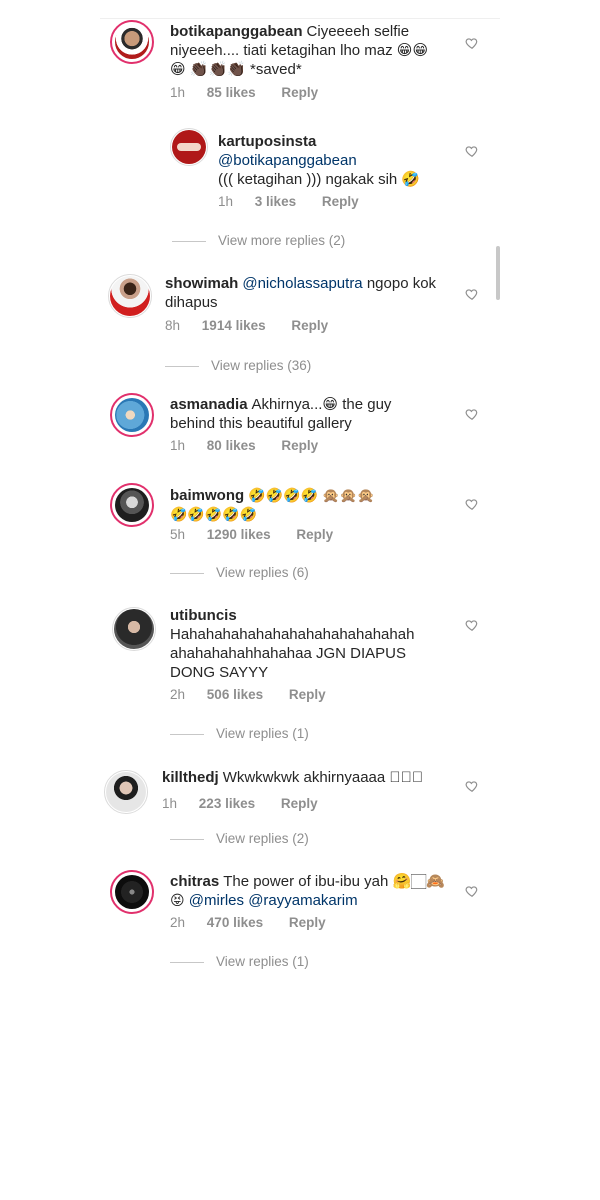 This screenshot has width=600, height=1200. Describe the element at coordinates (235, 694) in the screenshot. I see `comment-likes: 506 likes` at that location.